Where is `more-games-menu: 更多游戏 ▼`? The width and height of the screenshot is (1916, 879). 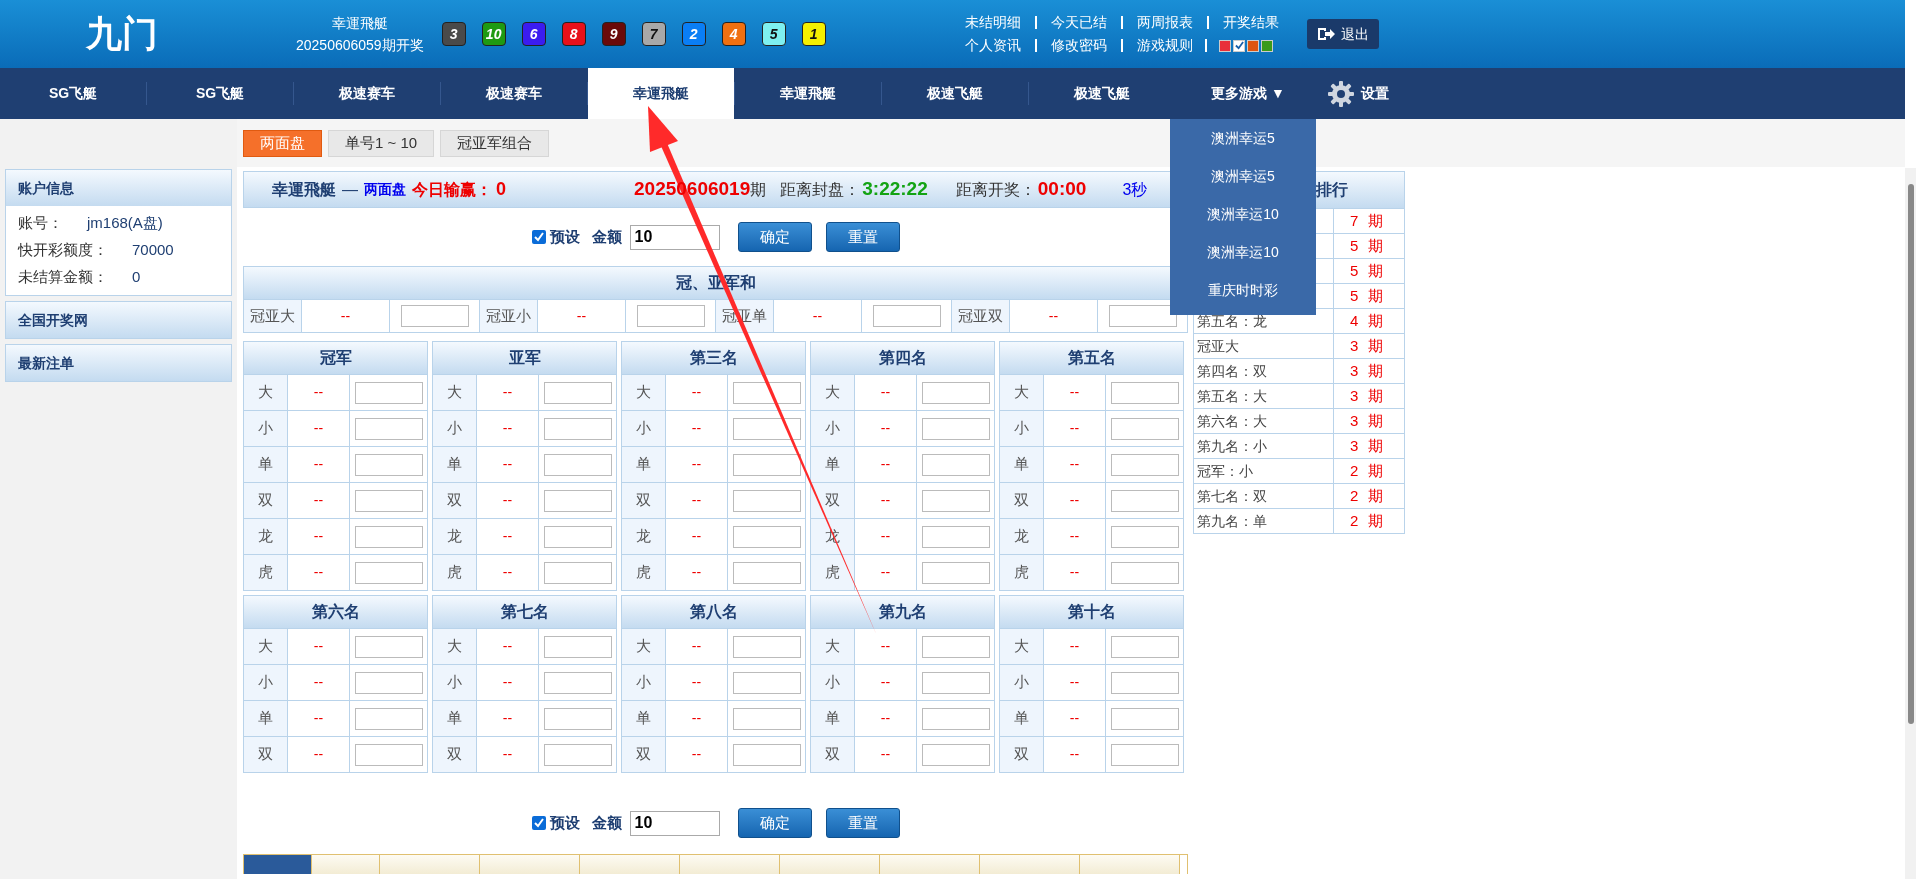 more-games-menu: 更多游戏 ▼ is located at coordinates (1248, 93).